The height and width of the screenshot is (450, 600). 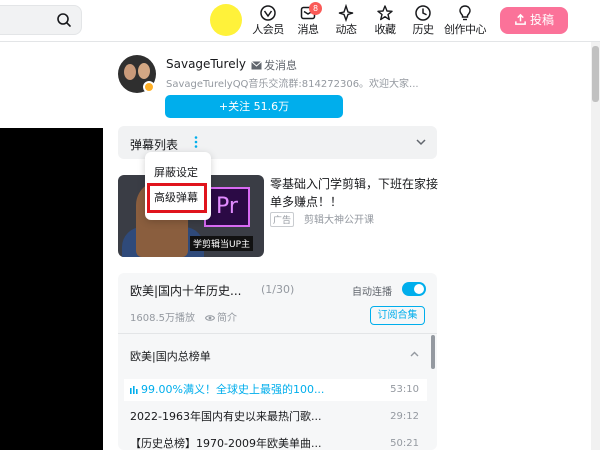 I want to click on nav-vip: 人会员, so click(x=268, y=21).